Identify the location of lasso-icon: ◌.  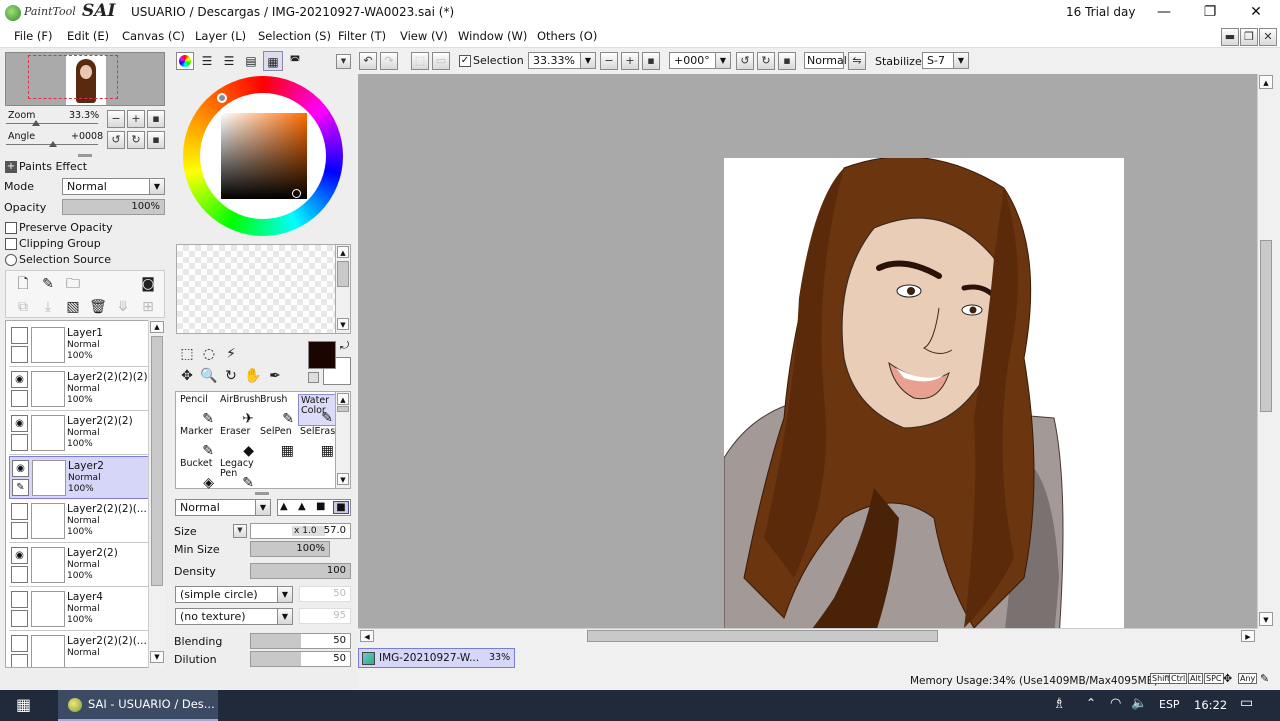
(209, 354).